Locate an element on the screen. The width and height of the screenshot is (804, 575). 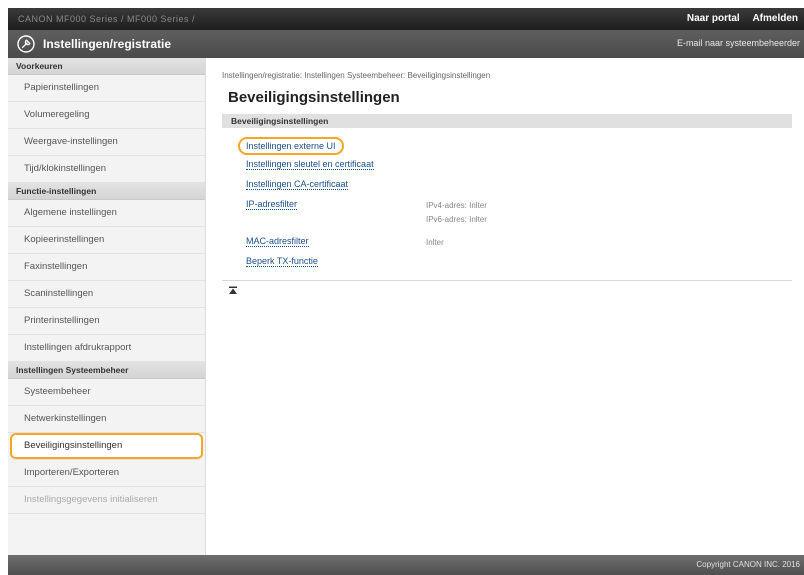
sidebar-heading-preferences: Voorkeuren is located at coordinates (106, 66).